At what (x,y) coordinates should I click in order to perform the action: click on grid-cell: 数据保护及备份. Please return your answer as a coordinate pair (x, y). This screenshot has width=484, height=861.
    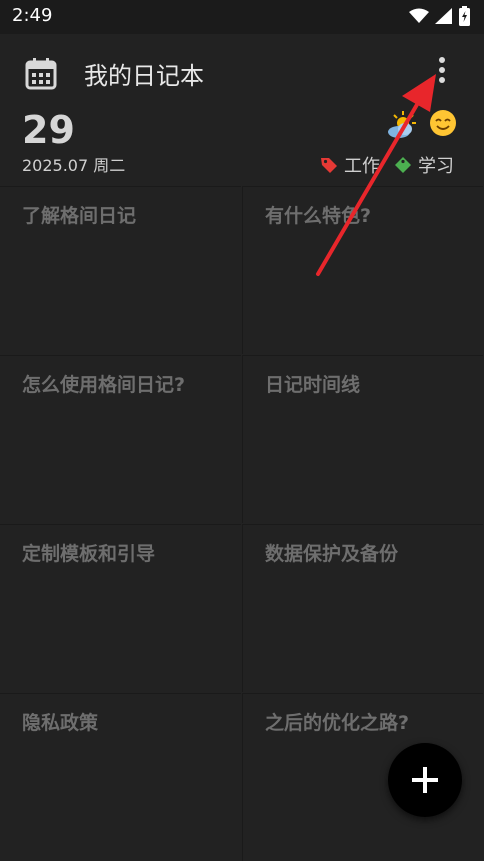
    Looking at the image, I should click on (362, 608).